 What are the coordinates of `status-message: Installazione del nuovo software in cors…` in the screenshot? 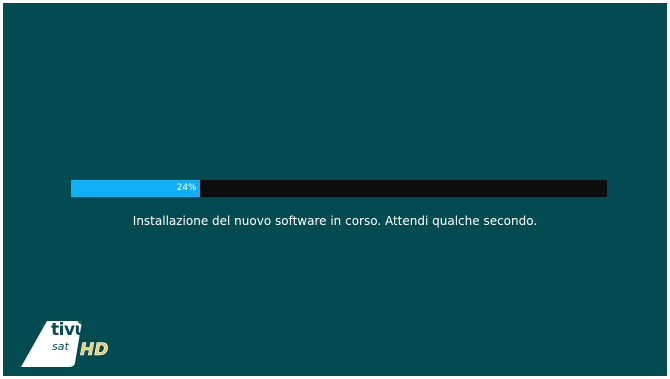 It's located at (335, 221).